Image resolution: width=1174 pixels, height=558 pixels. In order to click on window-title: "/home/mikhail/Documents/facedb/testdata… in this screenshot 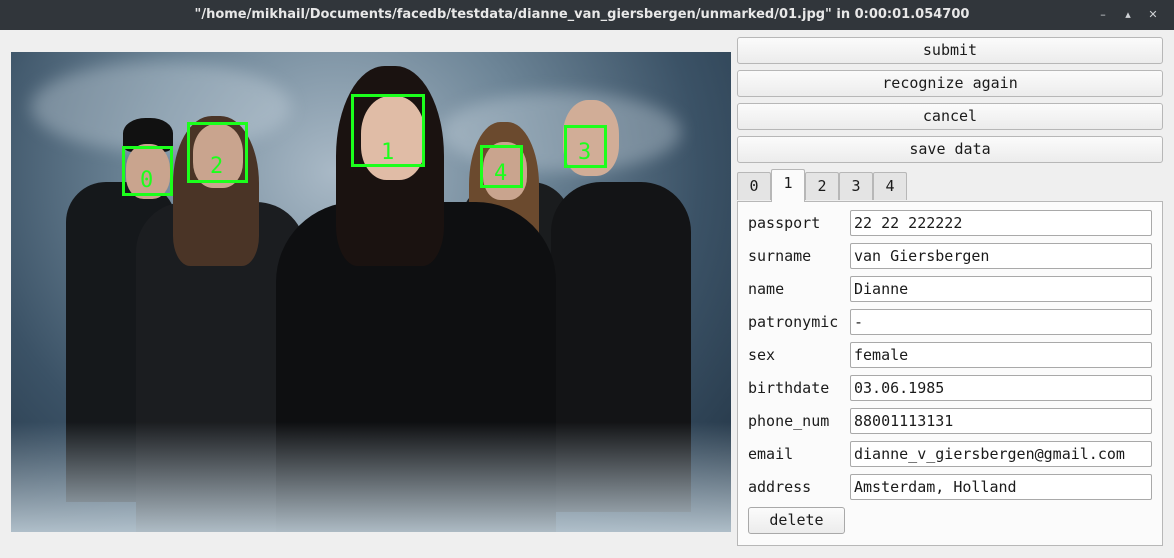, I will do `click(582, 14)`.